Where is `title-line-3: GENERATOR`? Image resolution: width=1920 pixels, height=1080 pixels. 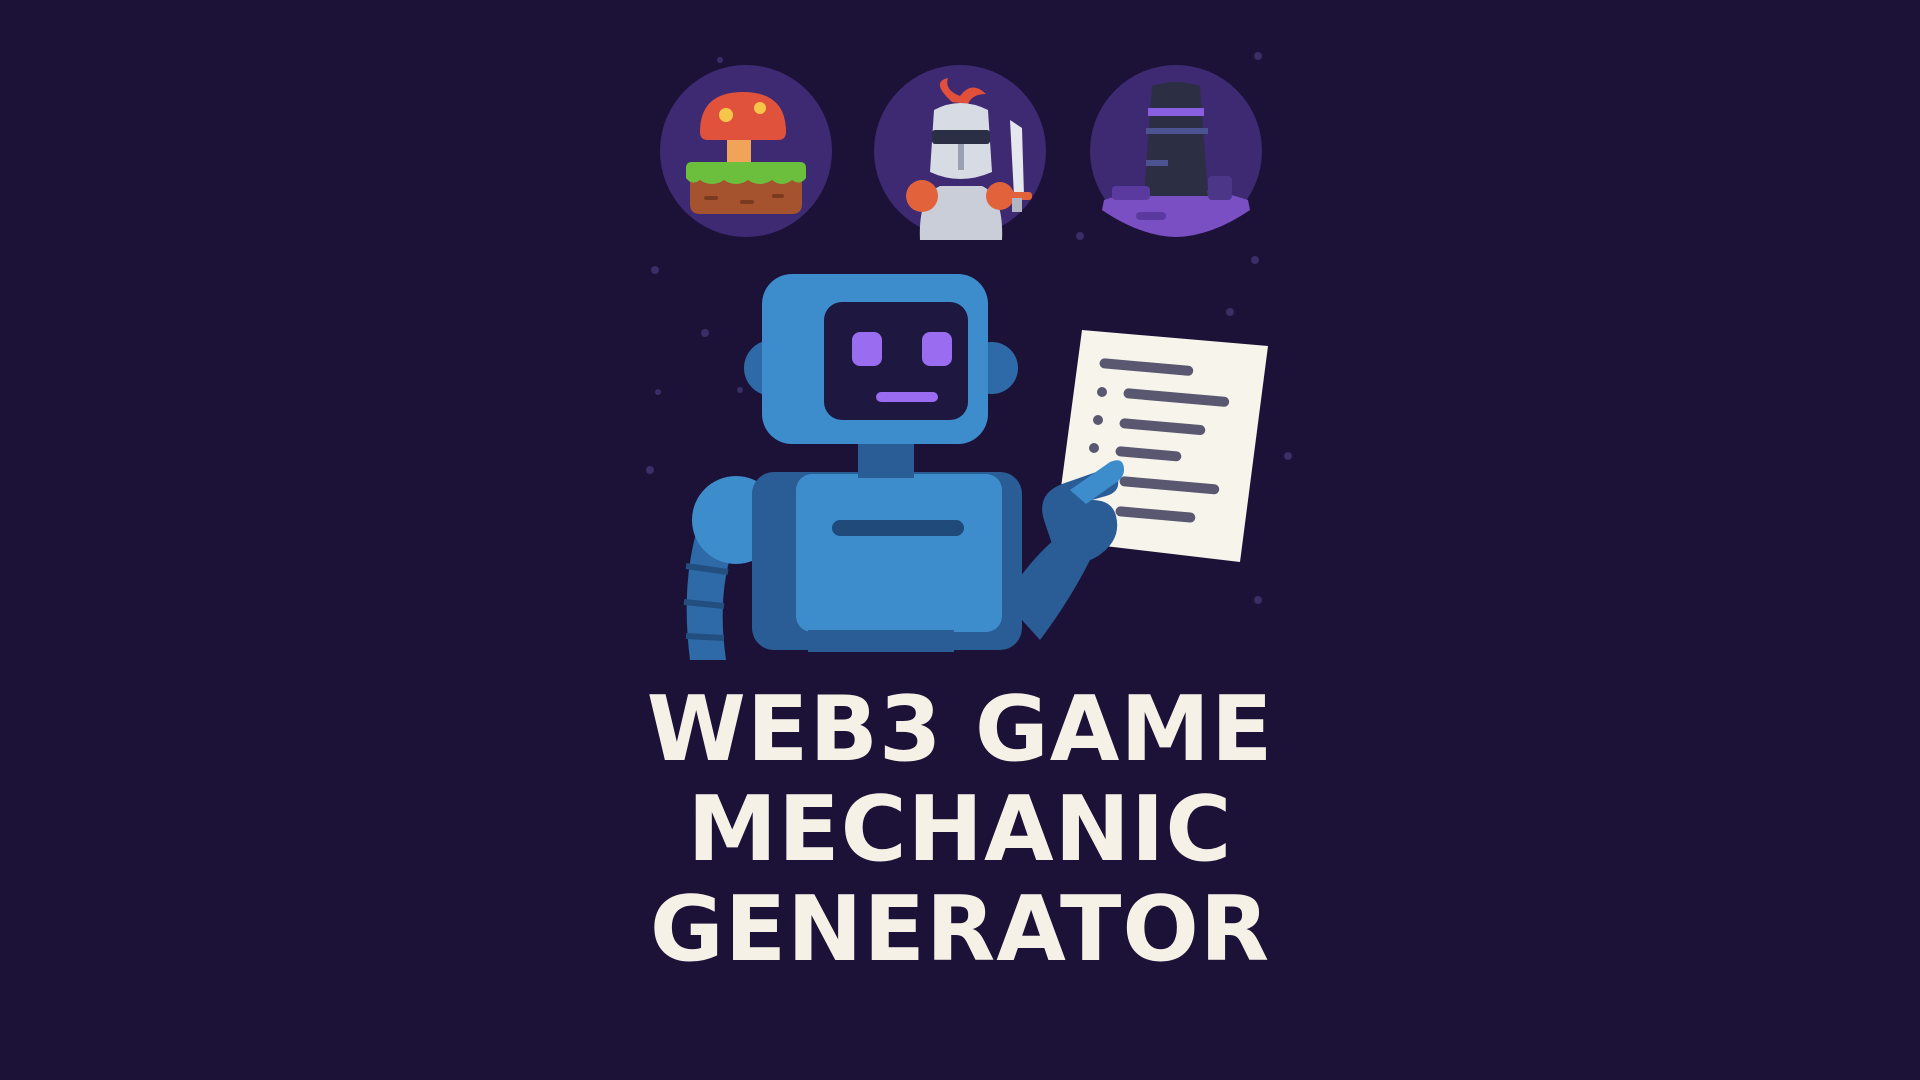
title-line-3: GENERATOR is located at coordinates (960, 929).